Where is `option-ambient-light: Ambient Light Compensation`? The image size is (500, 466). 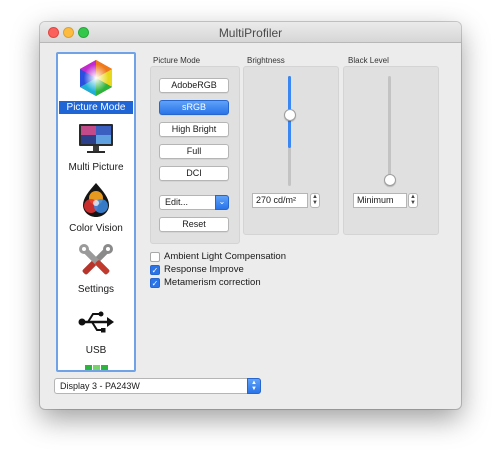 option-ambient-light: Ambient Light Compensation is located at coordinates (250, 257).